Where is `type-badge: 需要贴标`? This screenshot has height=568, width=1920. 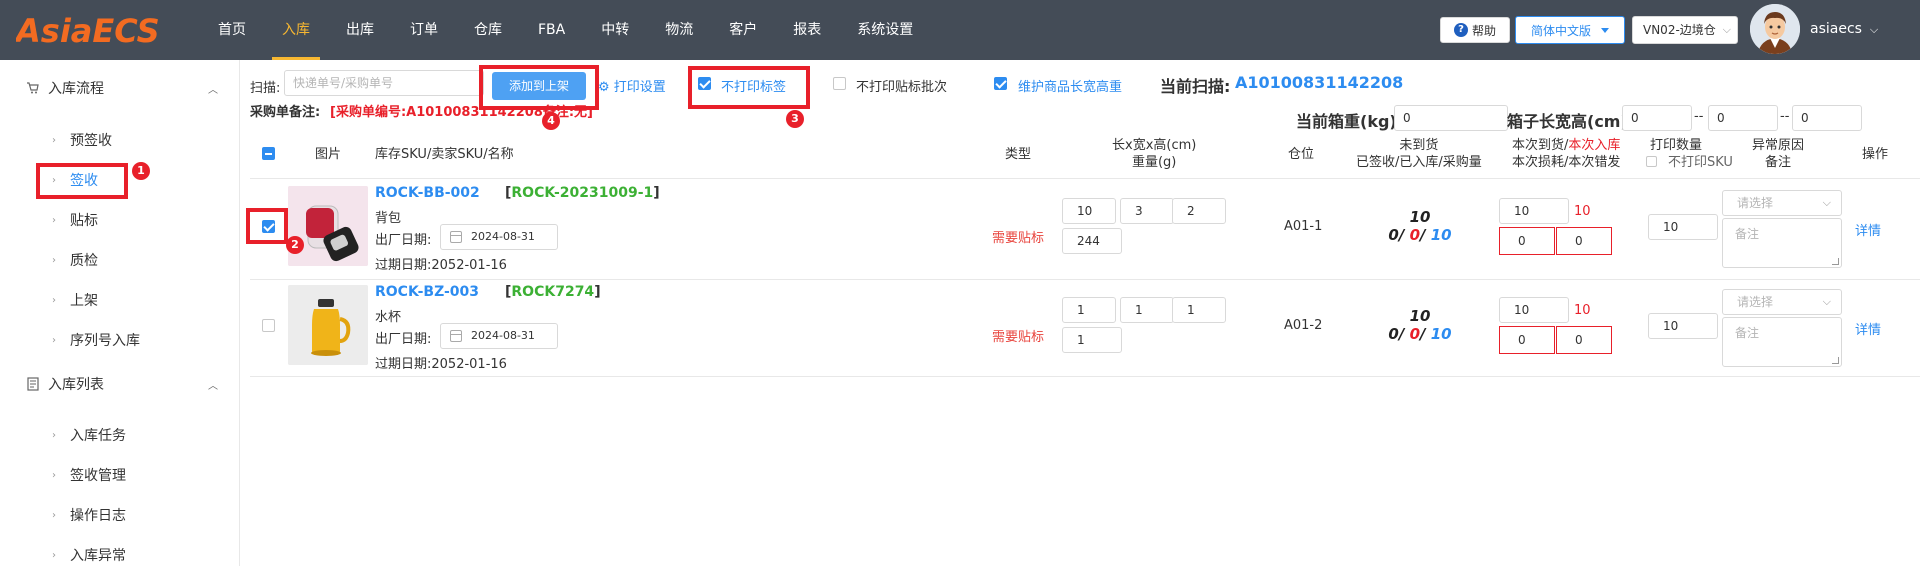 type-badge: 需要贴标 is located at coordinates (1018, 238).